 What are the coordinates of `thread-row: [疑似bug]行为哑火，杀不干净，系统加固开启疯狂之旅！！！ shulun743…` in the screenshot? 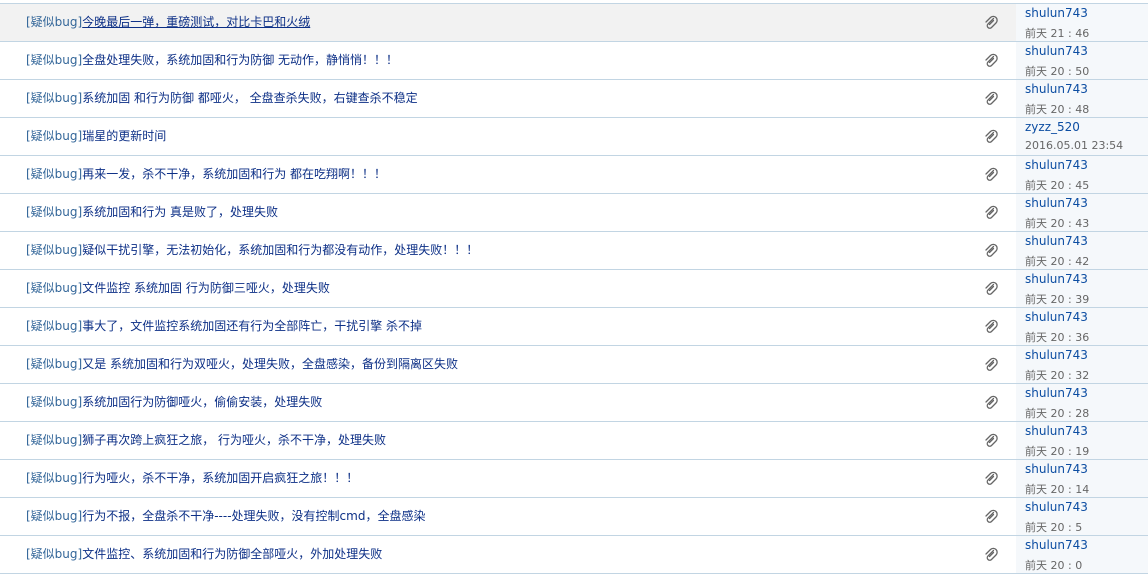 It's located at (574, 478).